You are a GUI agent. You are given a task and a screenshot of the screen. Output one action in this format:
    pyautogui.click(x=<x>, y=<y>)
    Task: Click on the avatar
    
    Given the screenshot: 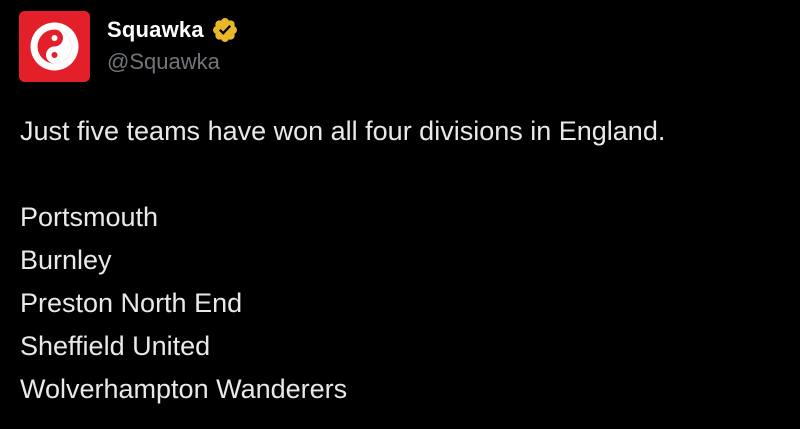 What is the action you would take?
    pyautogui.click(x=54, y=46)
    